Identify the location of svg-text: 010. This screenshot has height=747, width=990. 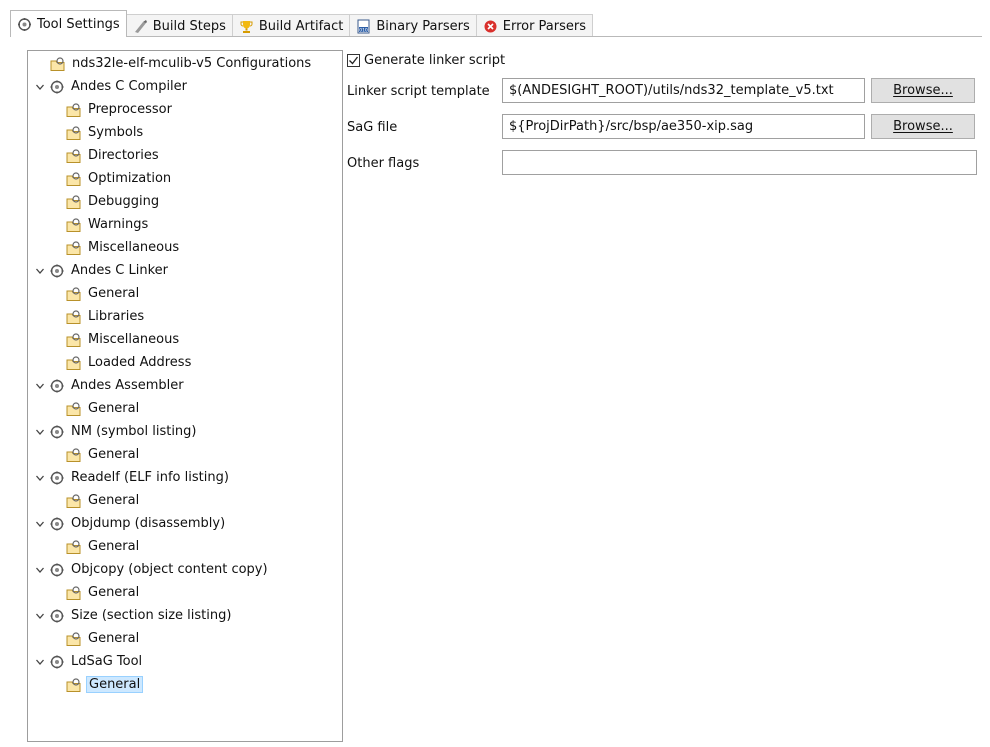
(364, 30).